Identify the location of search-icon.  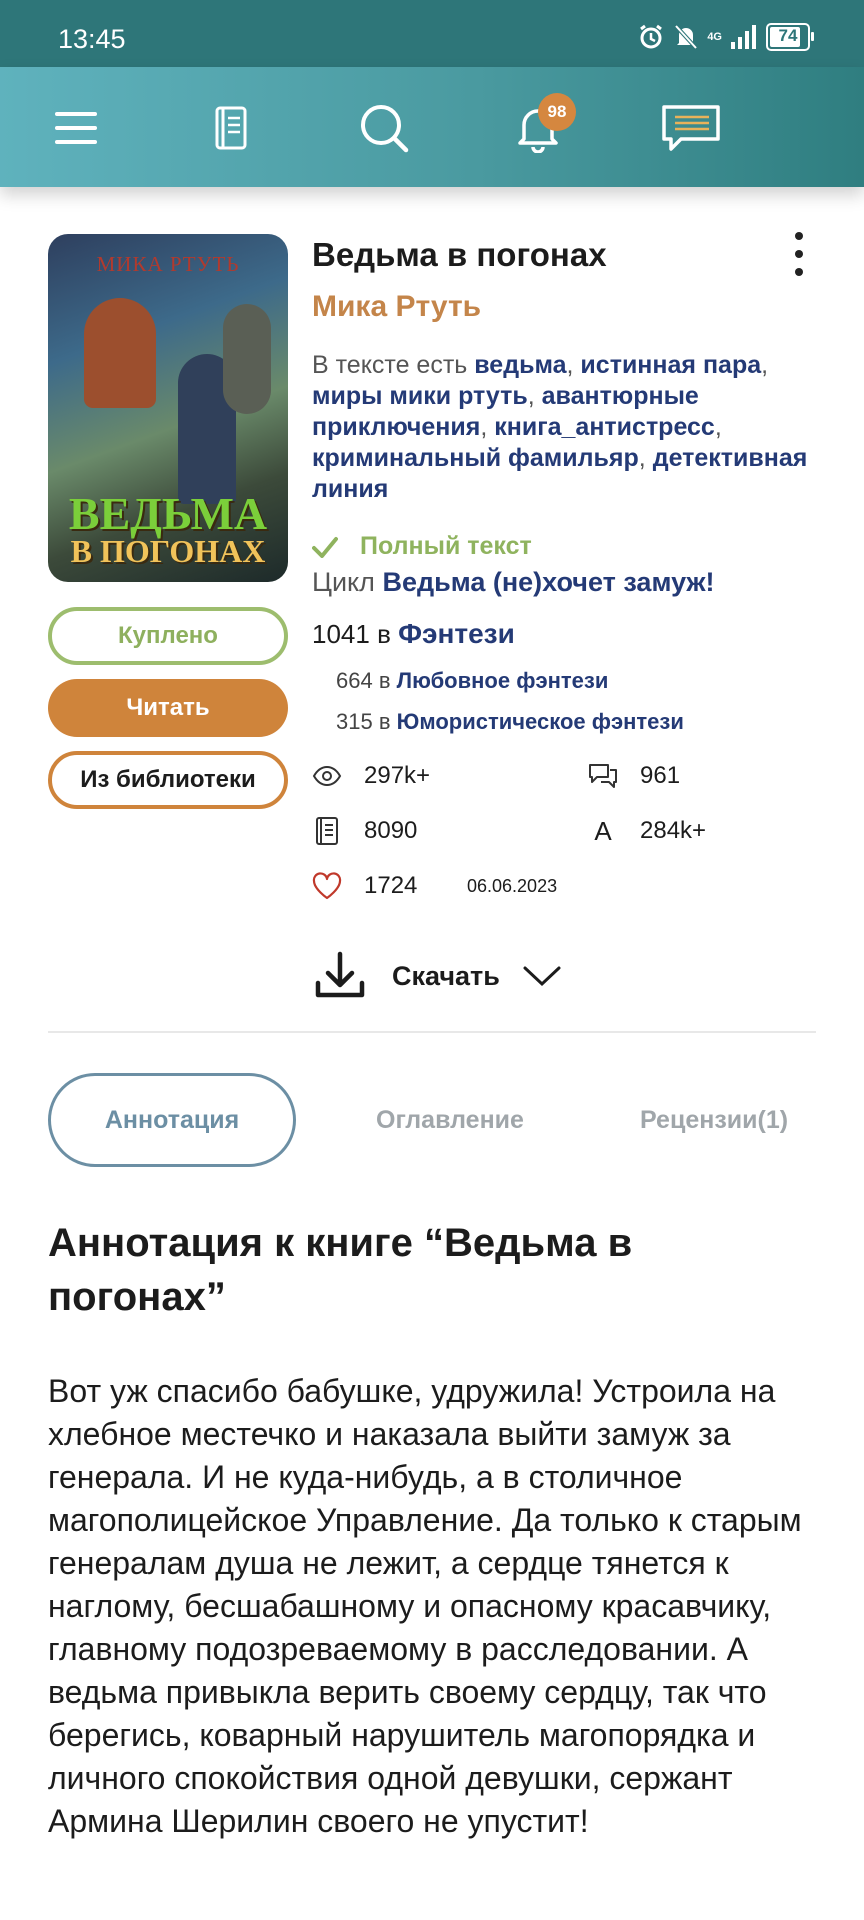
(385, 129).